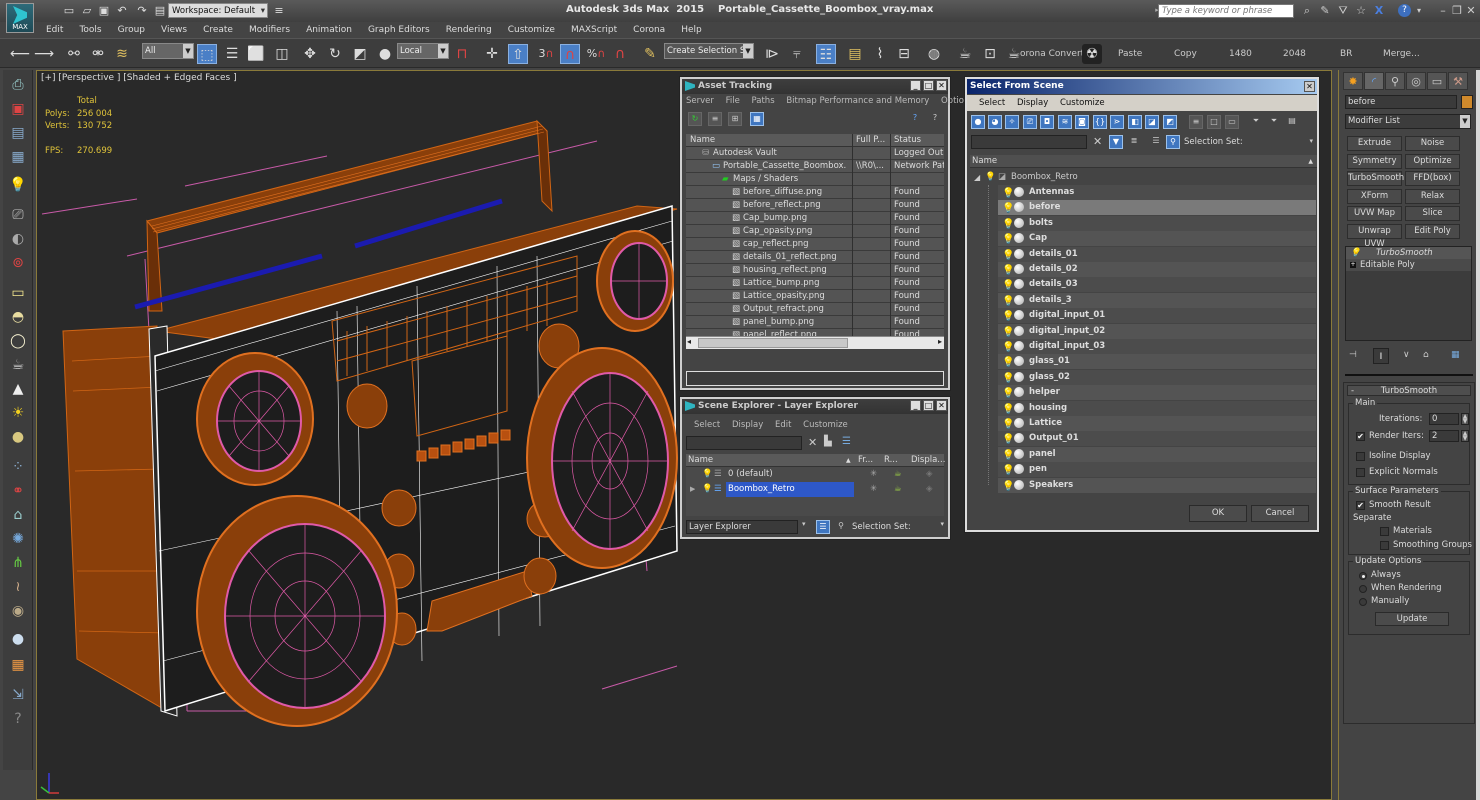 Image resolution: width=1480 pixels, height=800 pixels. I want to click on percent-snap-icon: %∩, so click(596, 54).